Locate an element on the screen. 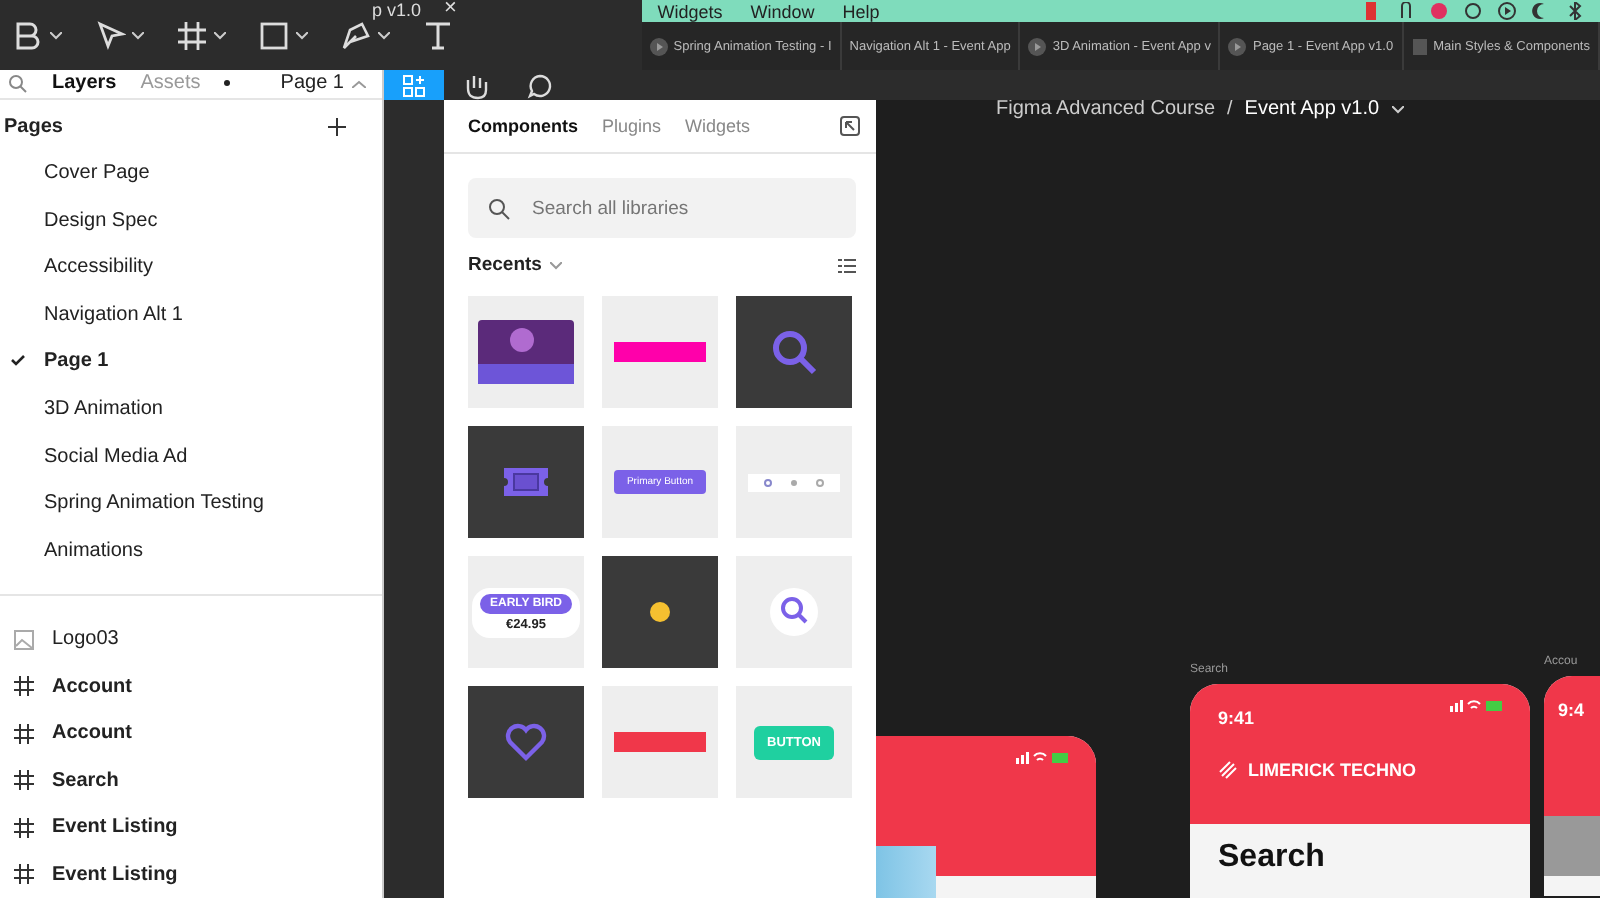 This screenshot has height=898, width=1600. page-item: Animations is located at coordinates (191, 550).